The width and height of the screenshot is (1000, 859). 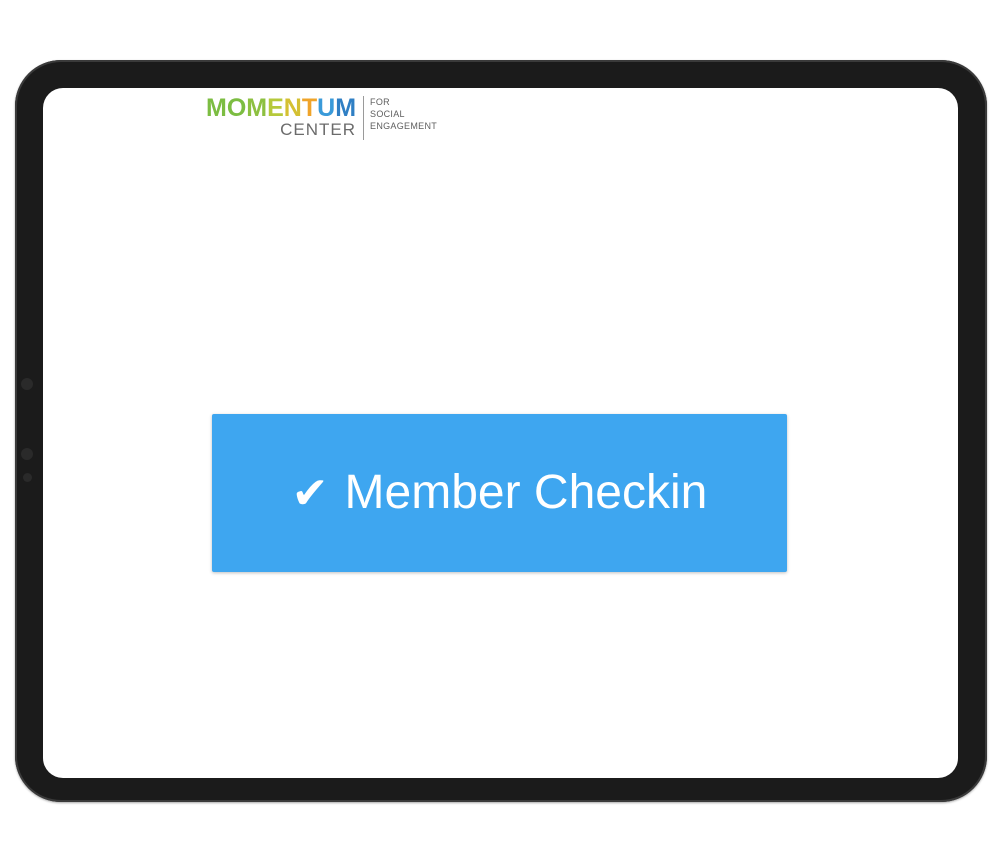 I want to click on logo-letter: E, so click(x=275, y=108).